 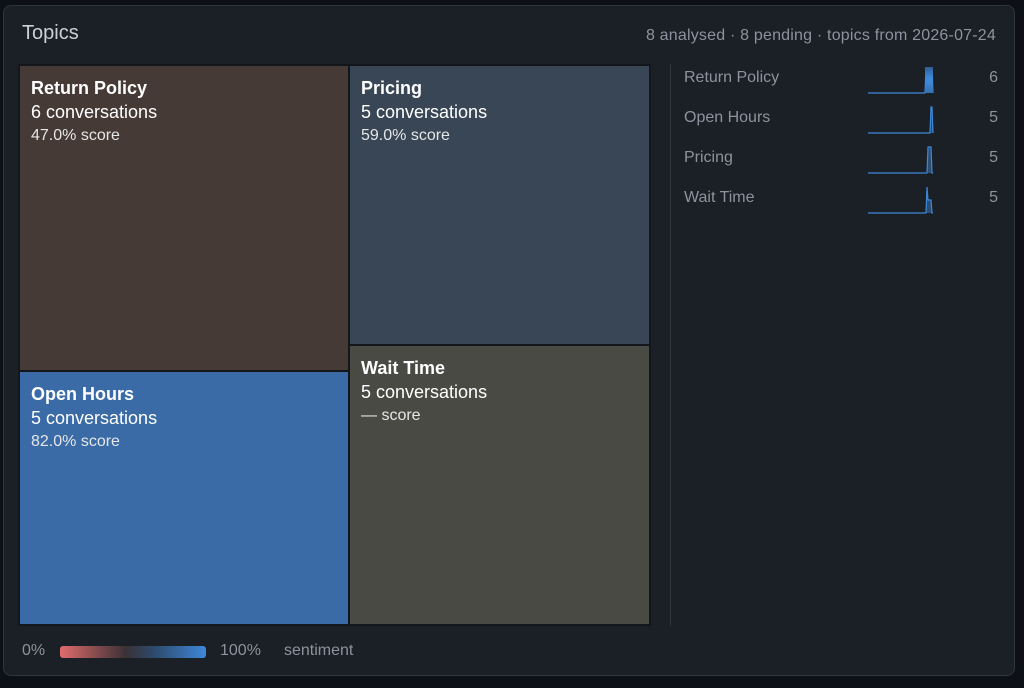 I want to click on ranking-row-open-hours: Open Hours 5, so click(x=844, y=126).